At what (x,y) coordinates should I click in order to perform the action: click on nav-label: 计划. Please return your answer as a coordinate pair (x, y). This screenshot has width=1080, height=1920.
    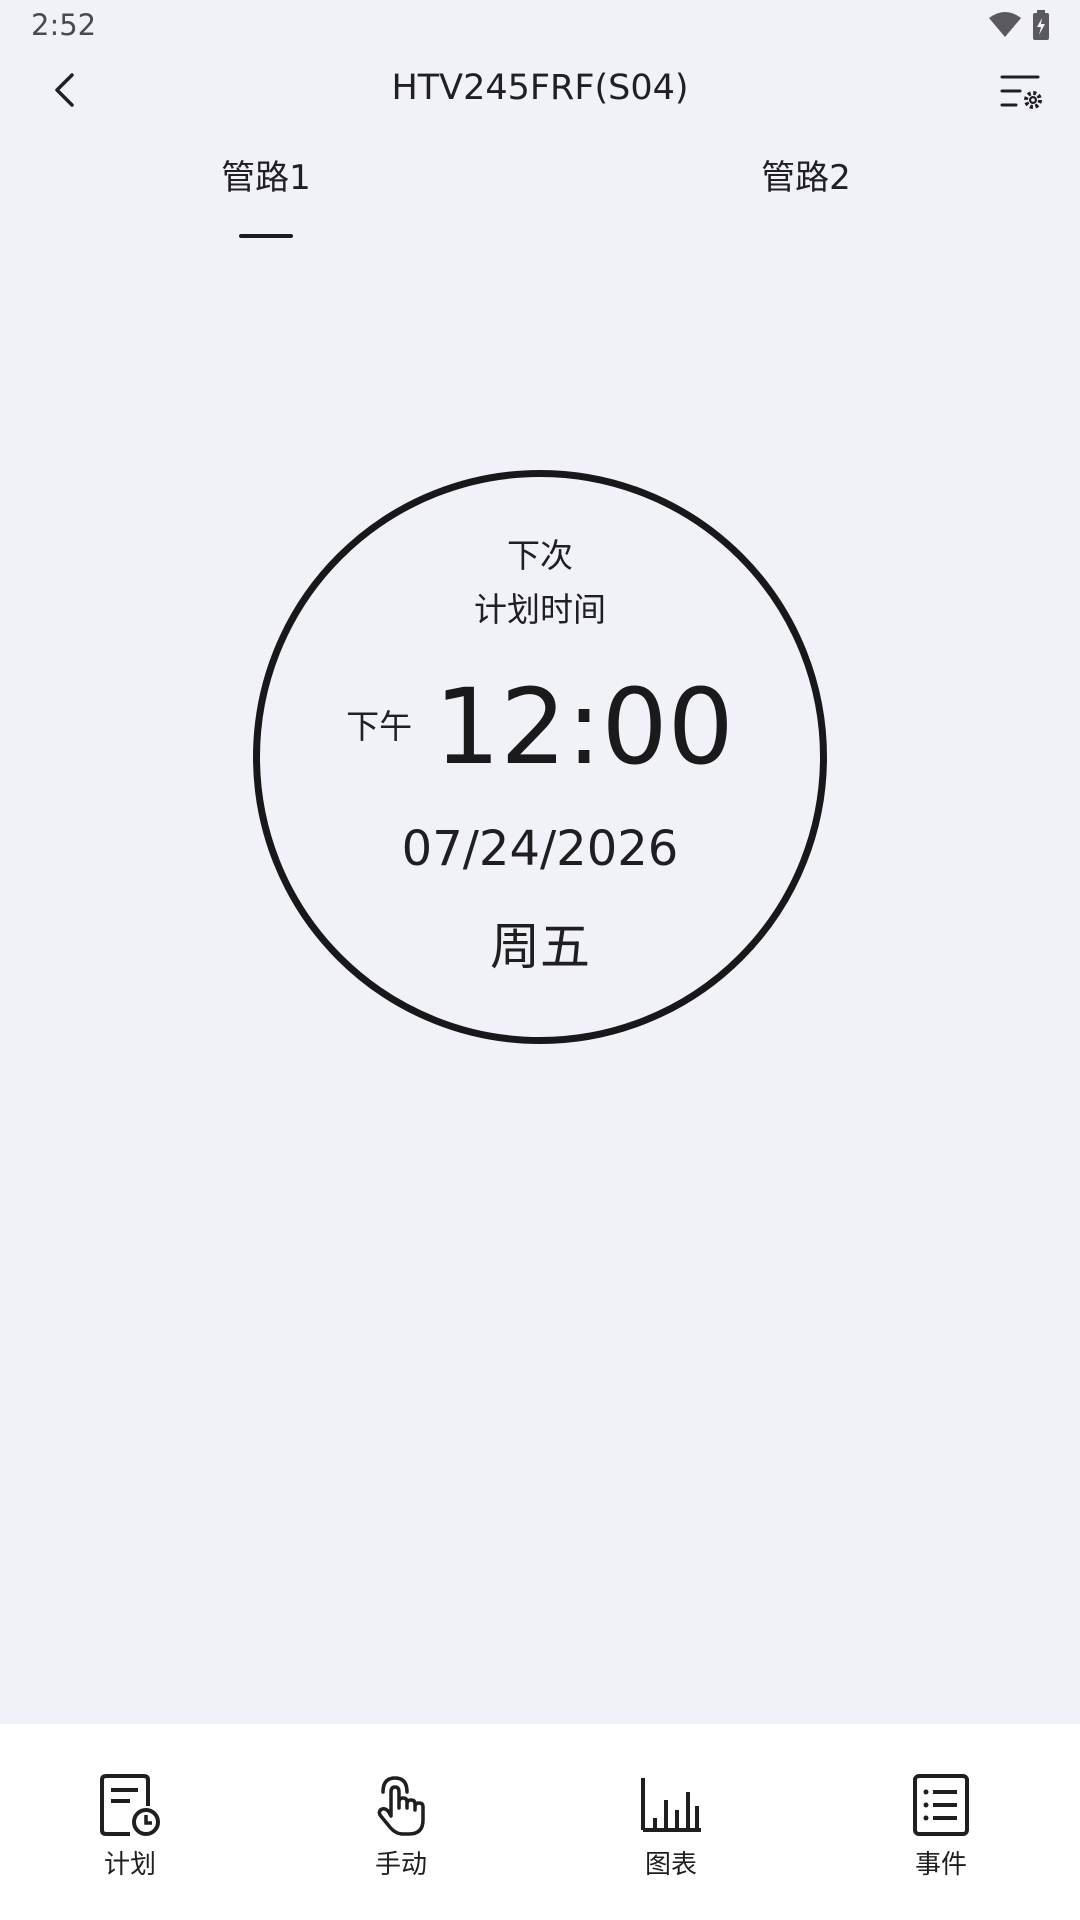
    Looking at the image, I should click on (129, 1865).